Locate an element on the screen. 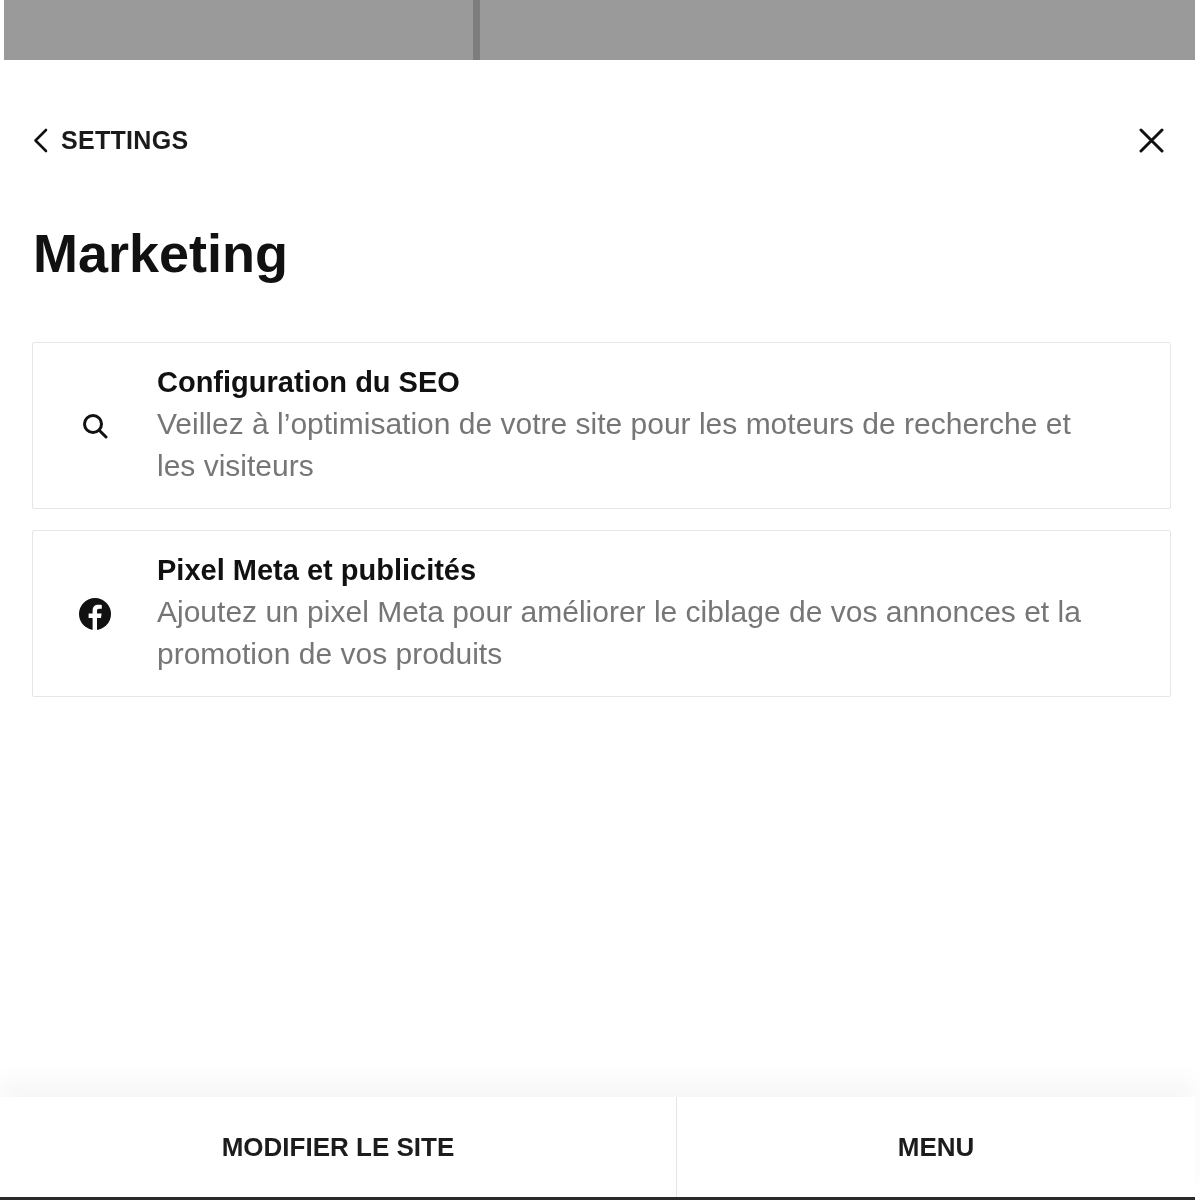 The width and height of the screenshot is (1200, 1200). settings-option-card: Configuration du SEO Veillez à l’optimisation de votre site pour les moteurs de recherche et les visiteurs is located at coordinates (601, 425).